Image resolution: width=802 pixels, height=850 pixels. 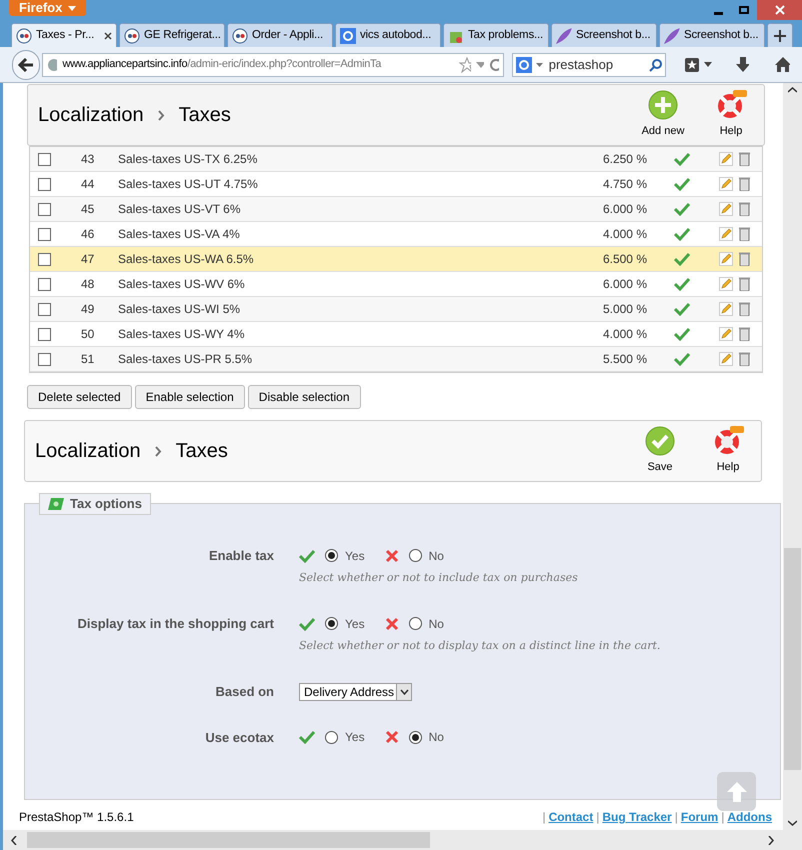 I want to click on search-field: prestashop, so click(x=596, y=64).